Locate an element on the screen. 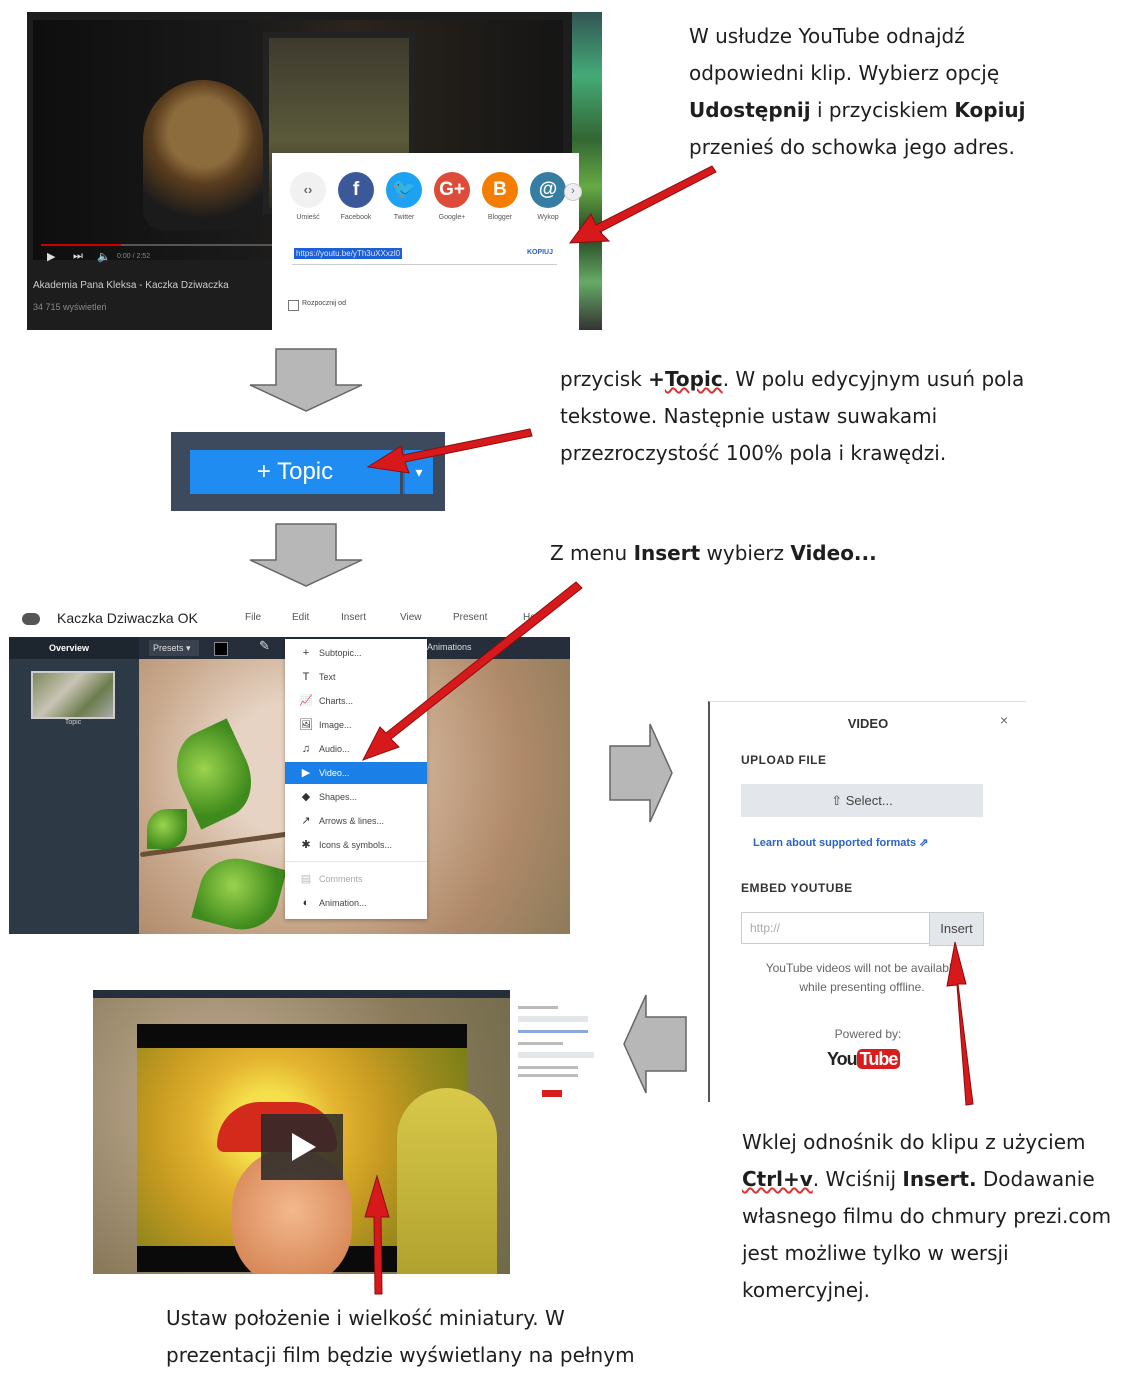  caption-line: Ustaw położenie i wielkość miniatury. W is located at coordinates (365, 1318).